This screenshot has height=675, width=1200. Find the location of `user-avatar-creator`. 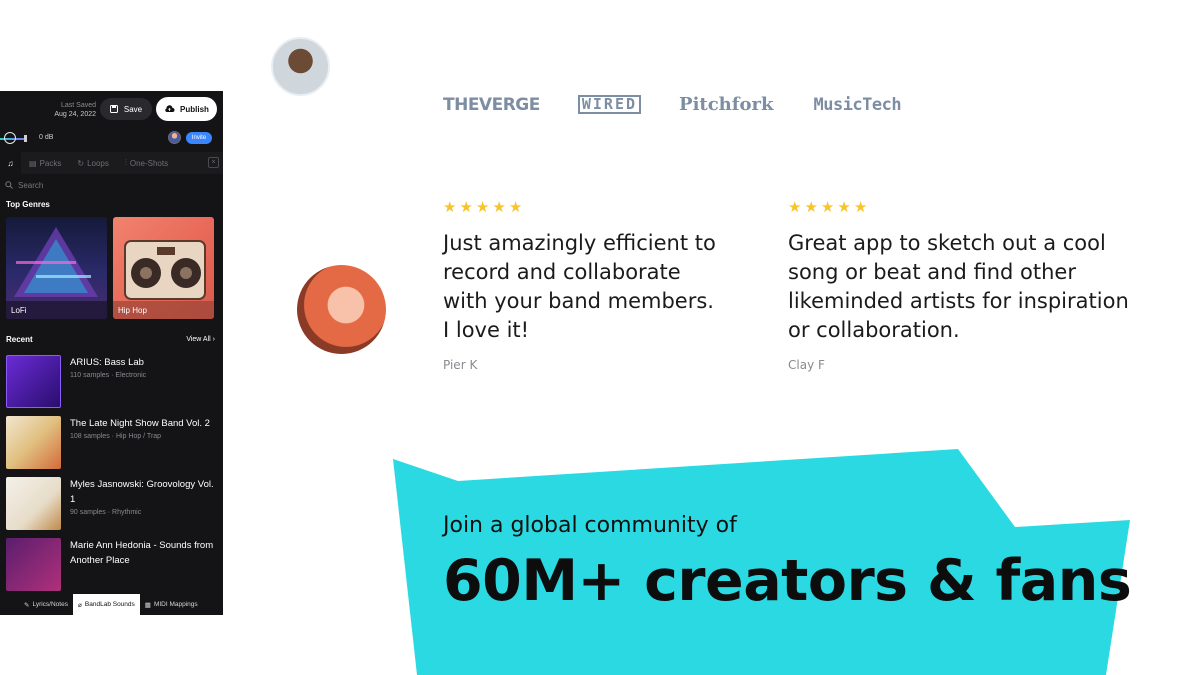

user-avatar-creator is located at coordinates (341, 309).